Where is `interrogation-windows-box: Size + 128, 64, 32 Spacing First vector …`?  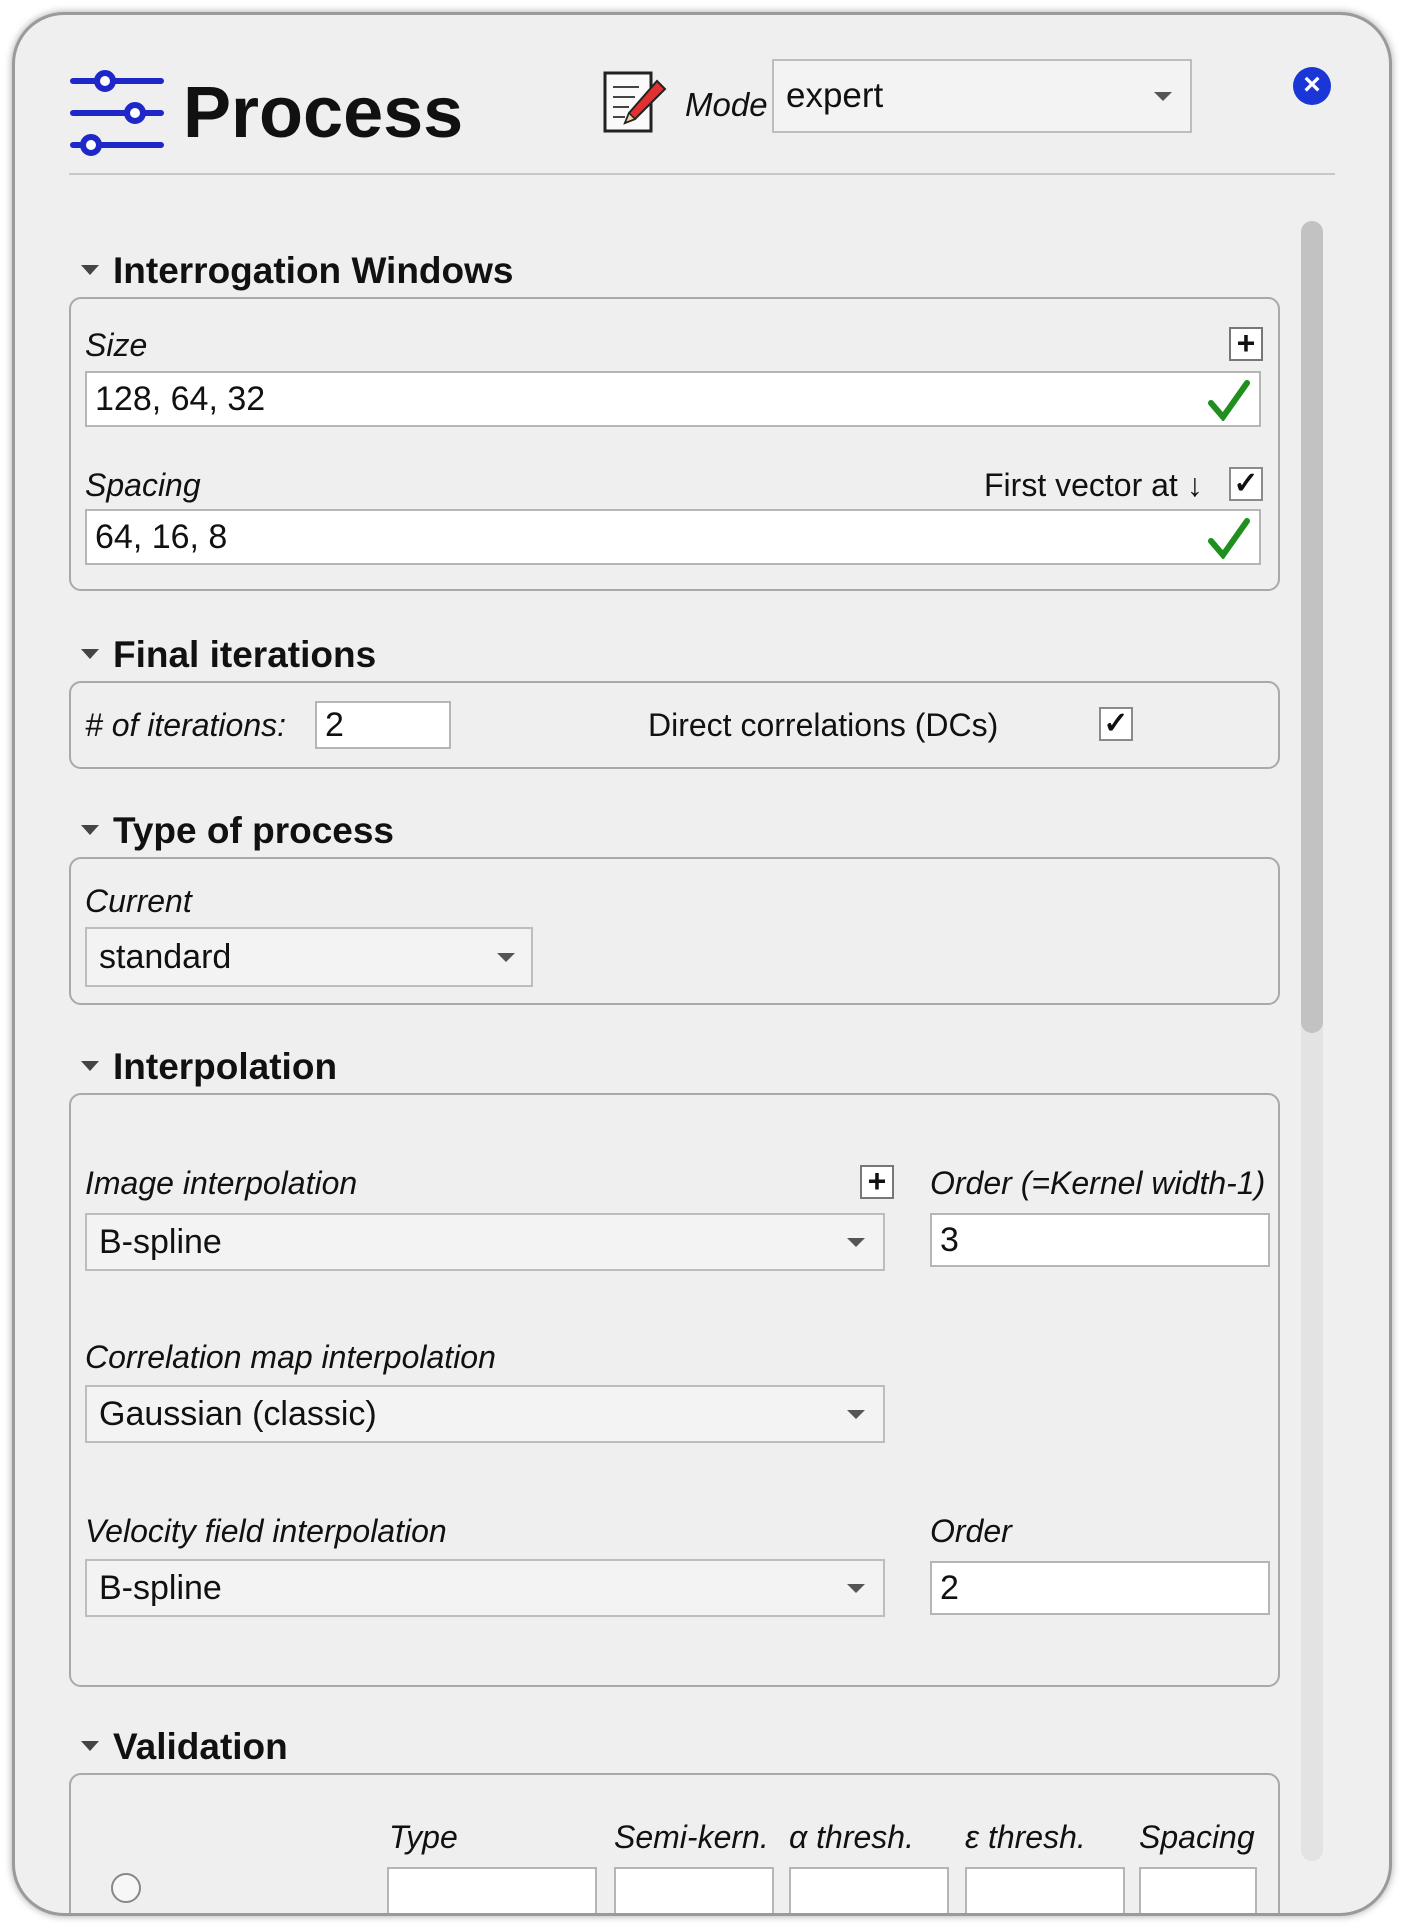
interrogation-windows-box: Size + 128, 64, 32 Spacing First vector … is located at coordinates (674, 444).